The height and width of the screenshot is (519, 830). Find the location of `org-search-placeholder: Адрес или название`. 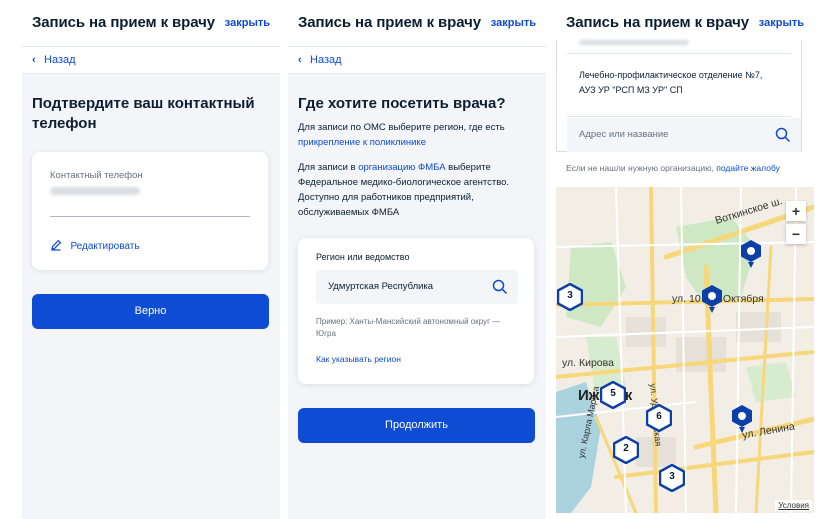

org-search-placeholder: Адрес или название is located at coordinates (624, 134).